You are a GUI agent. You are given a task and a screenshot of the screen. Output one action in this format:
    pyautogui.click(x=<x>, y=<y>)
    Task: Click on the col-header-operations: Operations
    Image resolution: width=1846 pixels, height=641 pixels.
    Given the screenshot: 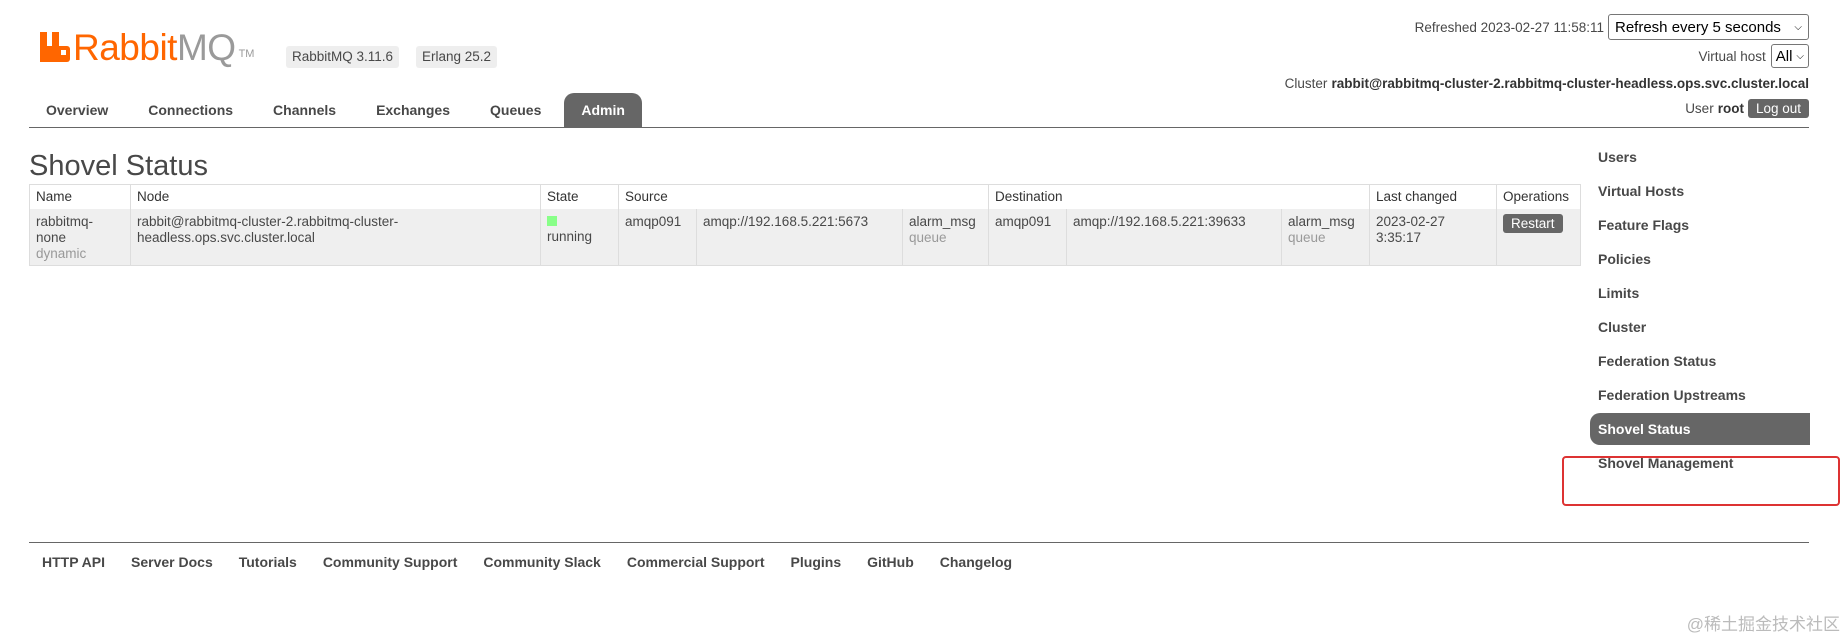 What is the action you would take?
    pyautogui.click(x=1538, y=196)
    